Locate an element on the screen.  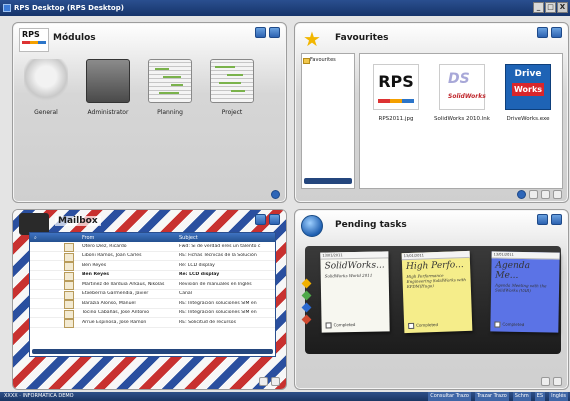
driveworks-icon: Drive Works is located at coordinates (528, 87).